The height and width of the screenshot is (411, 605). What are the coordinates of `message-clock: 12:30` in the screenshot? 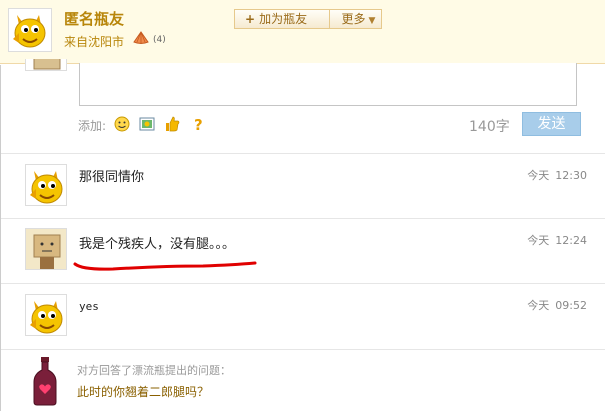 It's located at (571, 175).